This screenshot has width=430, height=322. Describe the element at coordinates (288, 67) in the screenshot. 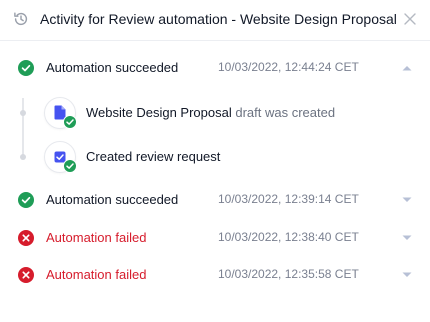

I see `run-timestamp: 10/03/2022, 12:44:24 CET` at that location.